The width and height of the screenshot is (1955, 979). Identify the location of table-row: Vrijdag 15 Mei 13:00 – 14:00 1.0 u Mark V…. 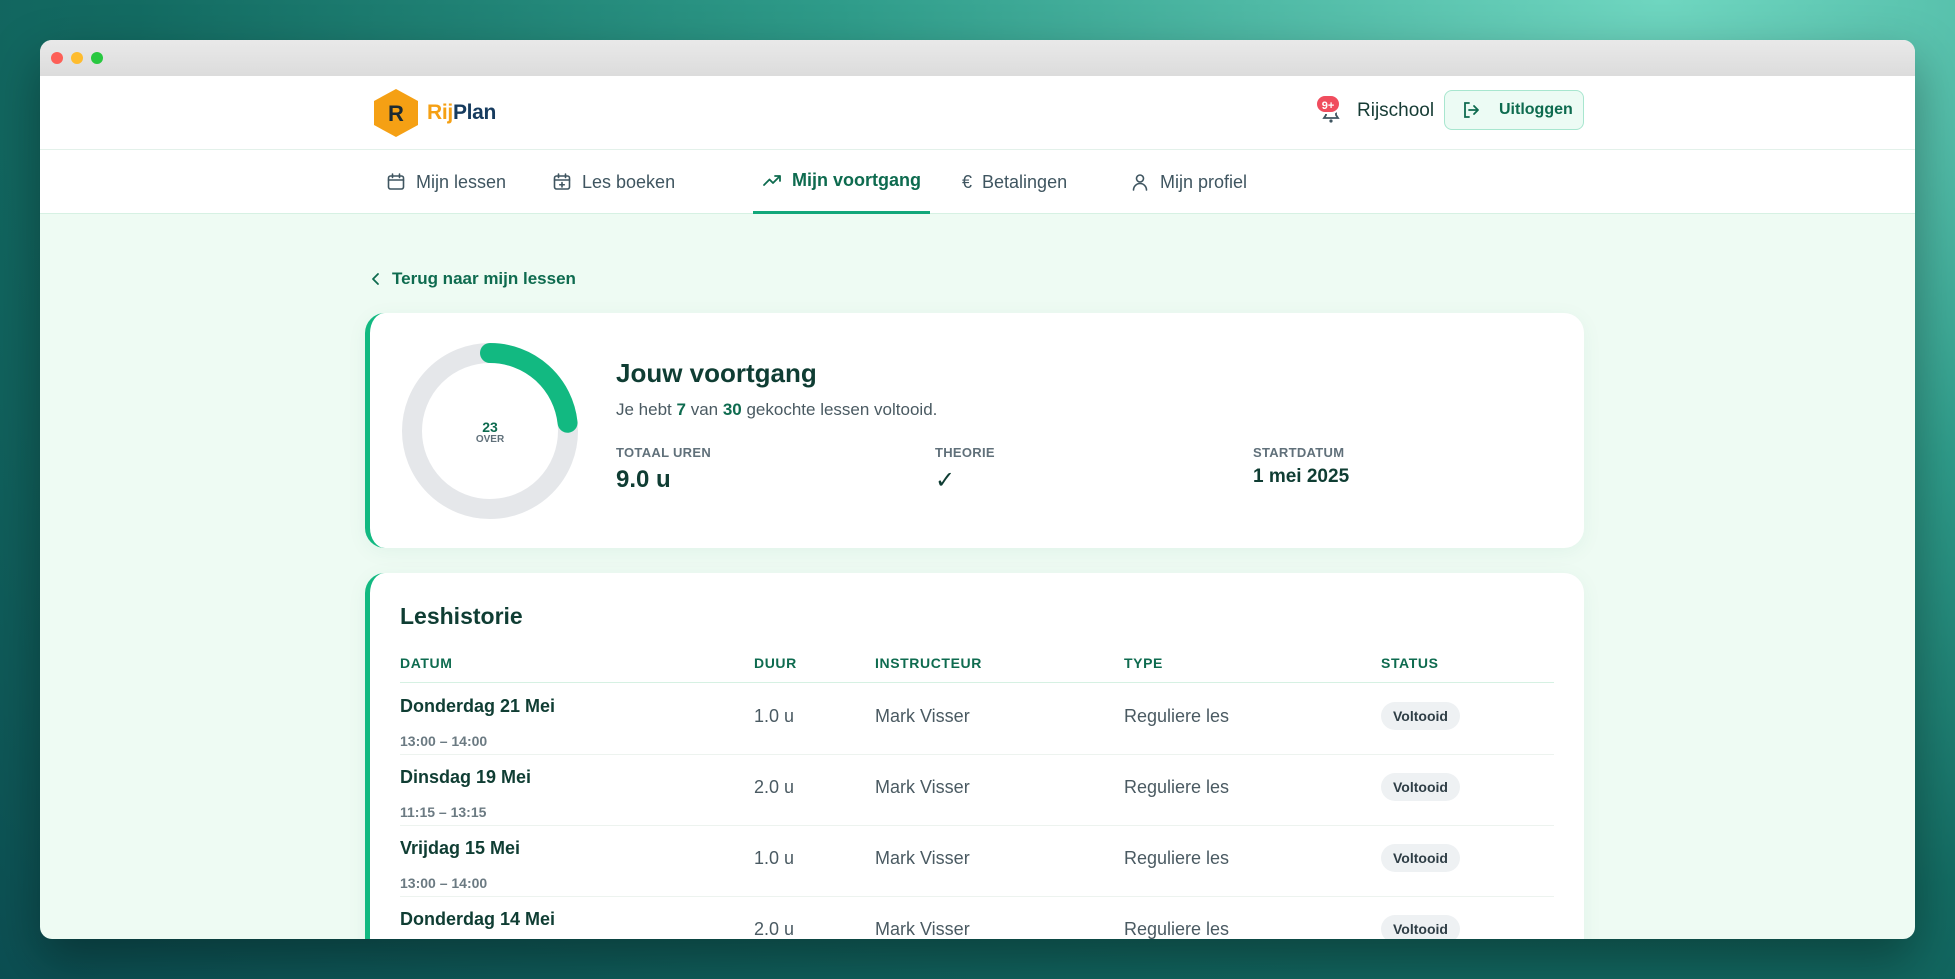
(977, 861).